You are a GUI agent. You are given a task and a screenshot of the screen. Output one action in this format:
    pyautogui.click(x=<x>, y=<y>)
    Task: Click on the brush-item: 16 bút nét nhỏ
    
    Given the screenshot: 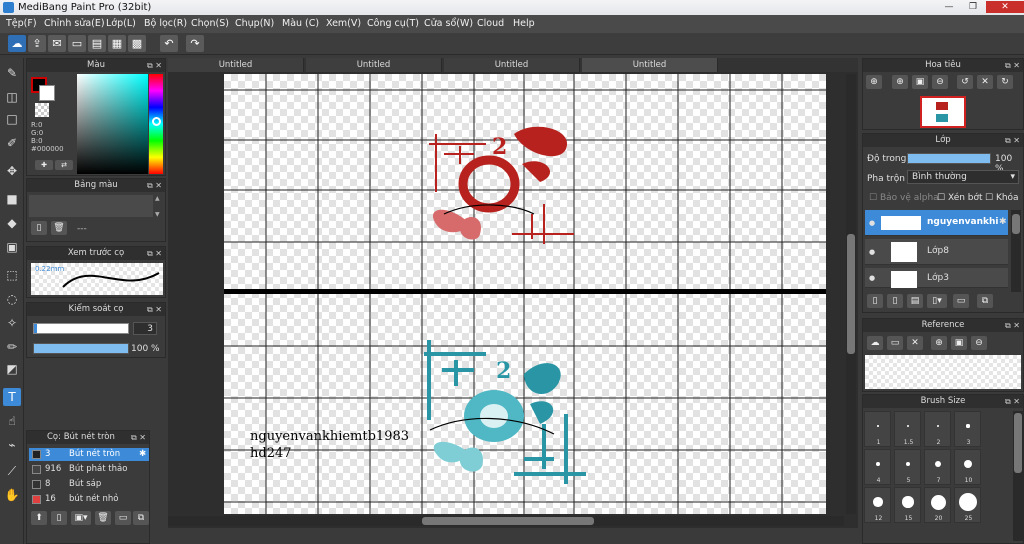 What is the action you would take?
    pyautogui.click(x=89, y=499)
    